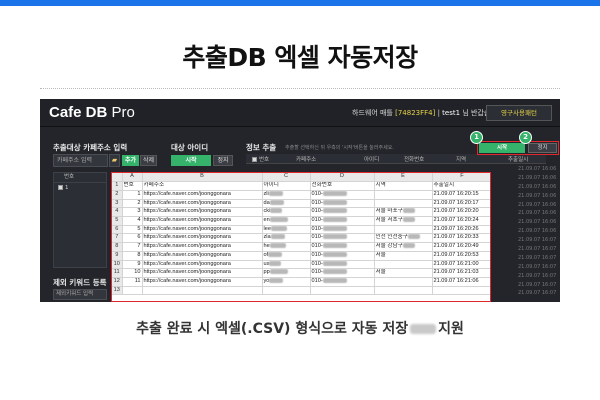 This screenshot has height=400, width=600. I want to click on list-item: 1, so click(80, 188).